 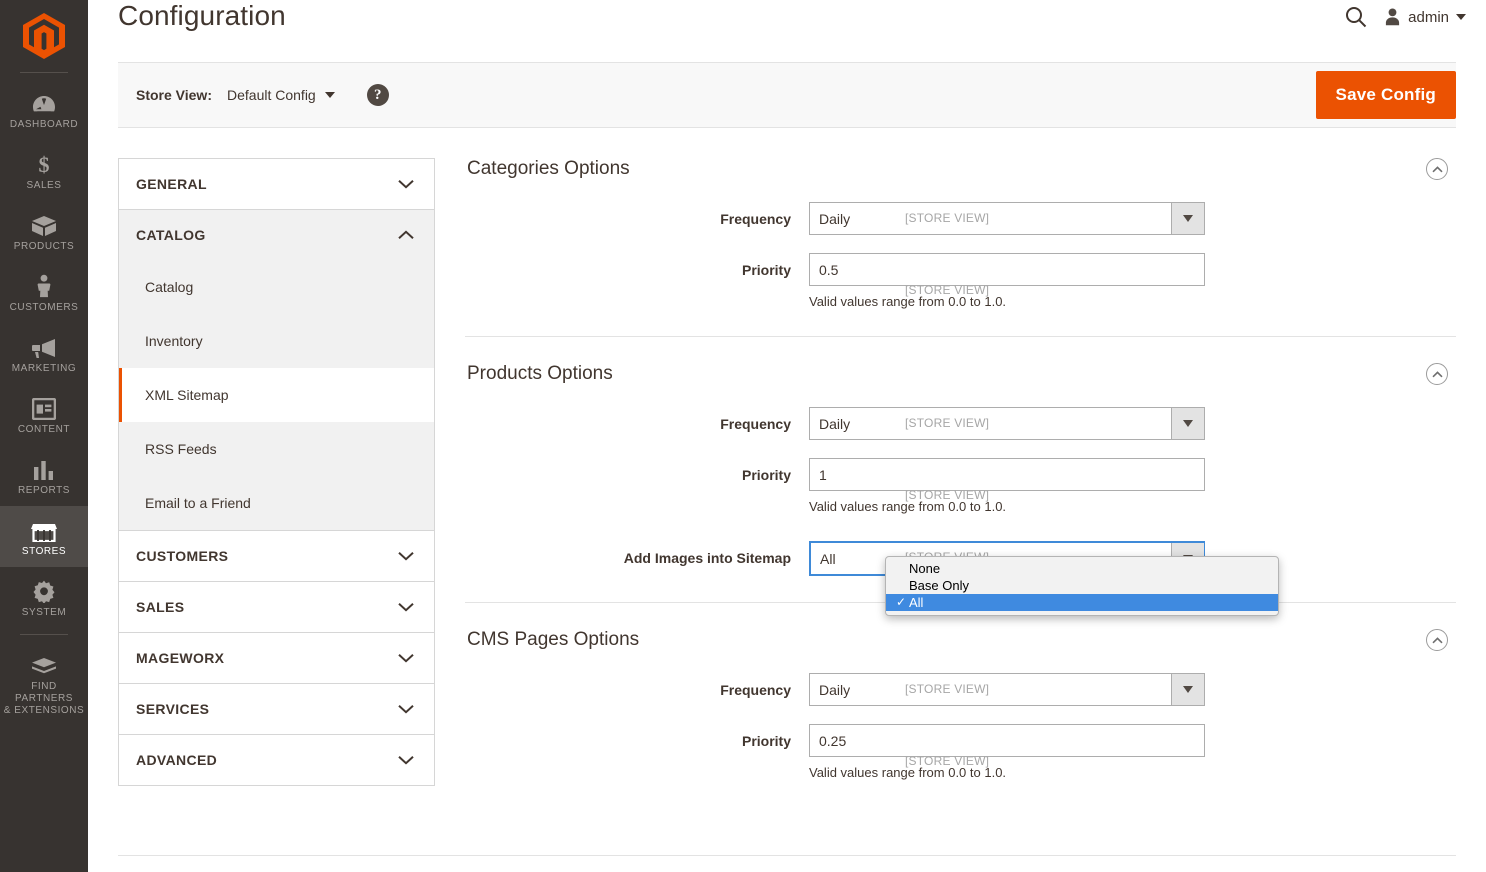 I want to click on products-priority-input, so click(x=1007, y=474).